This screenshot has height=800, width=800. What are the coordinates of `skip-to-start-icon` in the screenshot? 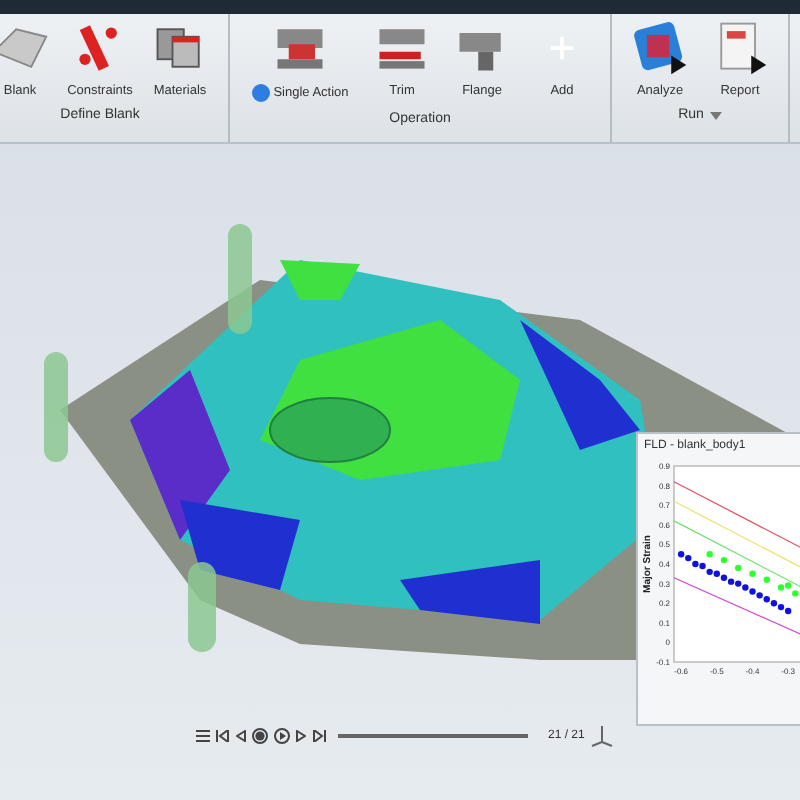 It's located at (223, 736).